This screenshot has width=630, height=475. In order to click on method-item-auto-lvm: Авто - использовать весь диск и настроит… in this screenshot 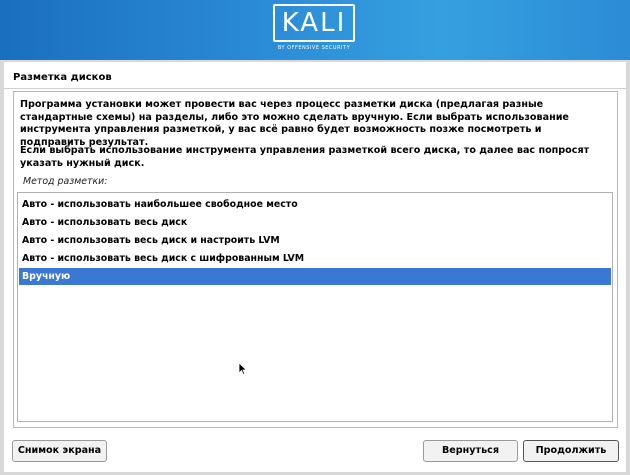, I will do `click(315, 240)`.